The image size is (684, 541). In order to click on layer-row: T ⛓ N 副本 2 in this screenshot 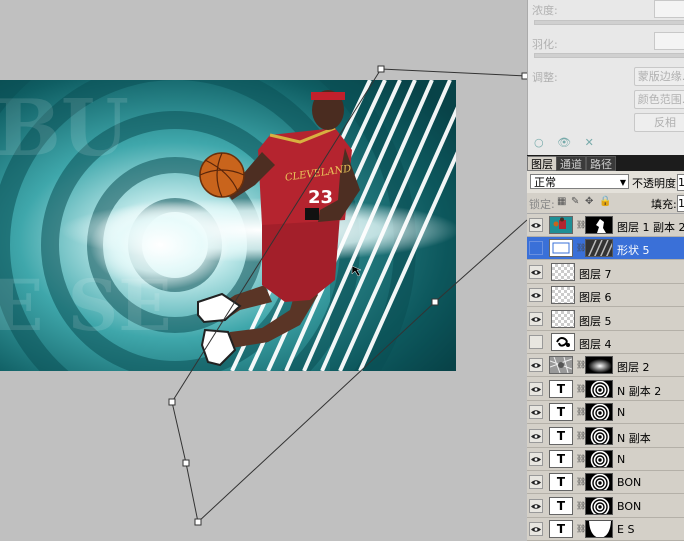, I will do `click(605, 389)`.